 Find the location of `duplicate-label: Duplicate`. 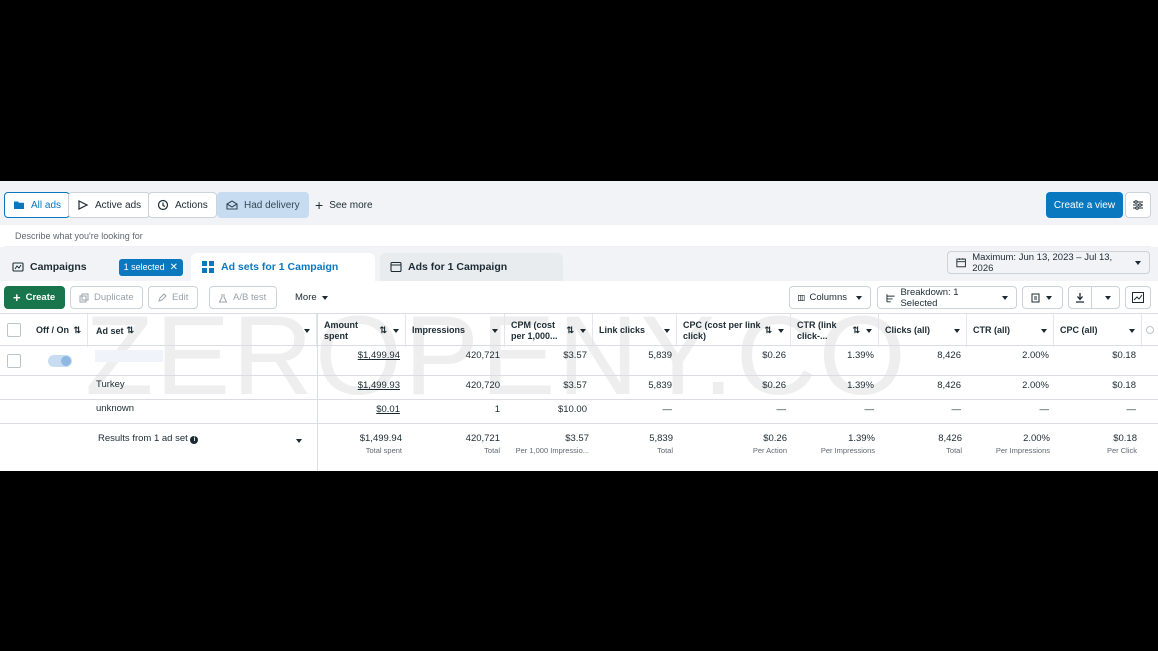

duplicate-label: Duplicate is located at coordinates (114, 297).